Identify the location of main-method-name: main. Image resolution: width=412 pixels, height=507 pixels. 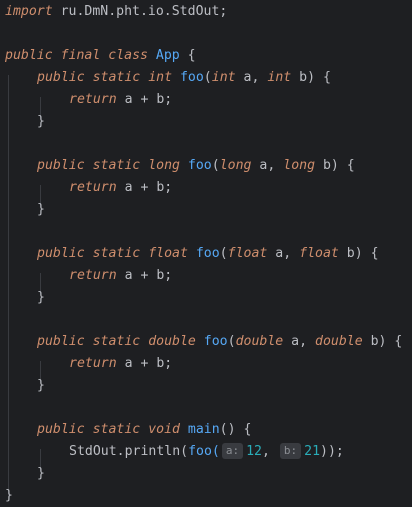
(203, 429).